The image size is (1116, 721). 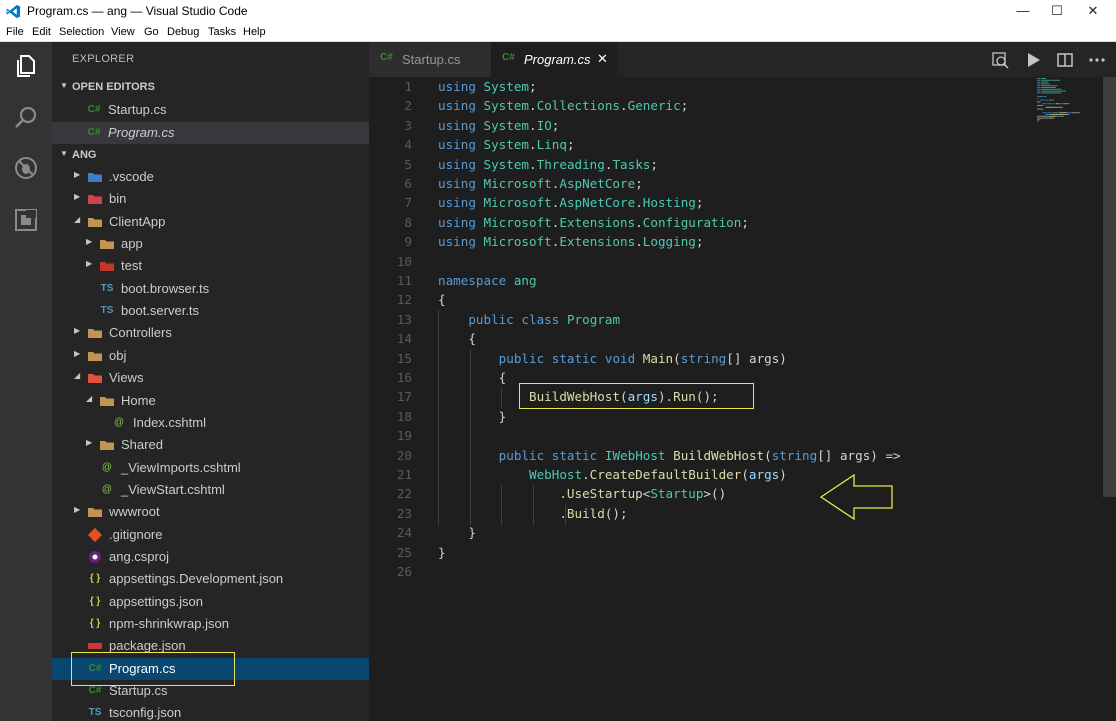 What do you see at coordinates (210, 244) in the screenshot?
I see `tree-item: ▶ app` at bounding box center [210, 244].